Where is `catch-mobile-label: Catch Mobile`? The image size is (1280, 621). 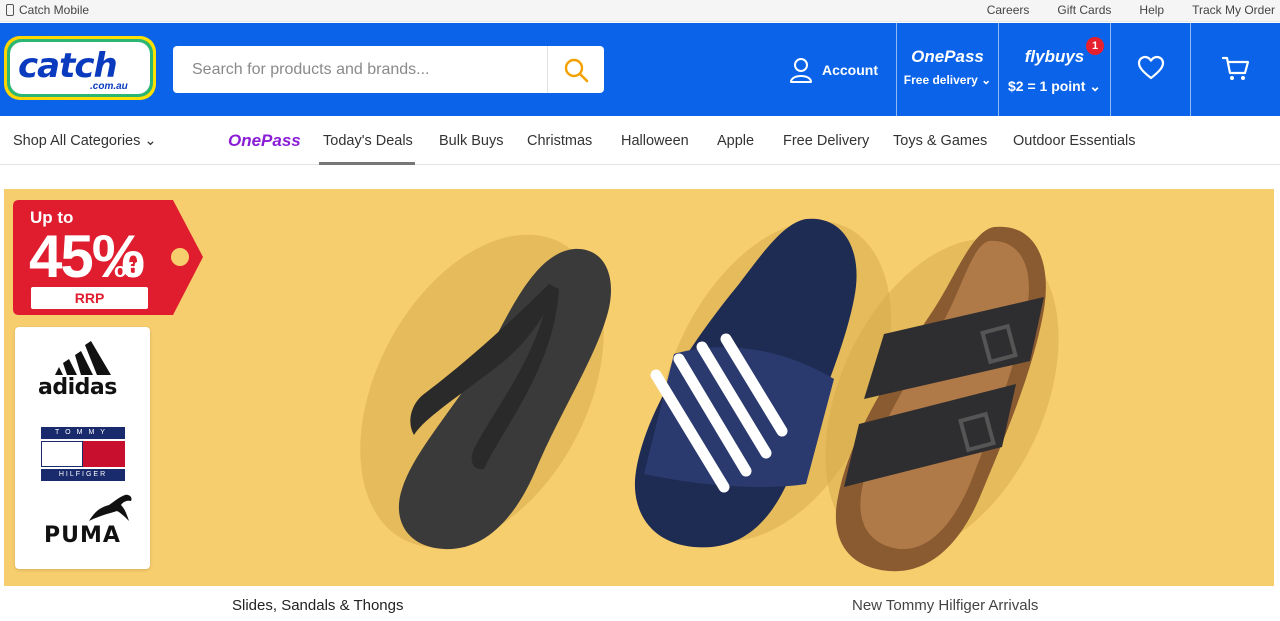 catch-mobile-label: Catch Mobile is located at coordinates (54, 10).